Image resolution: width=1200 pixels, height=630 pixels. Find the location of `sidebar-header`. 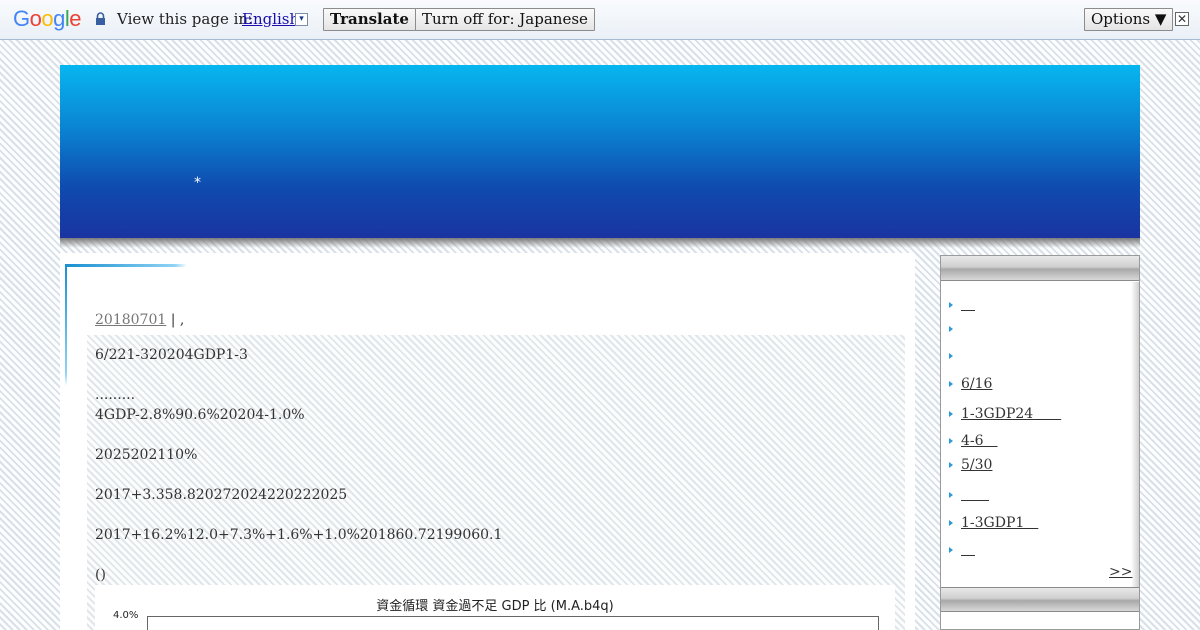

sidebar-header is located at coordinates (1040, 268).